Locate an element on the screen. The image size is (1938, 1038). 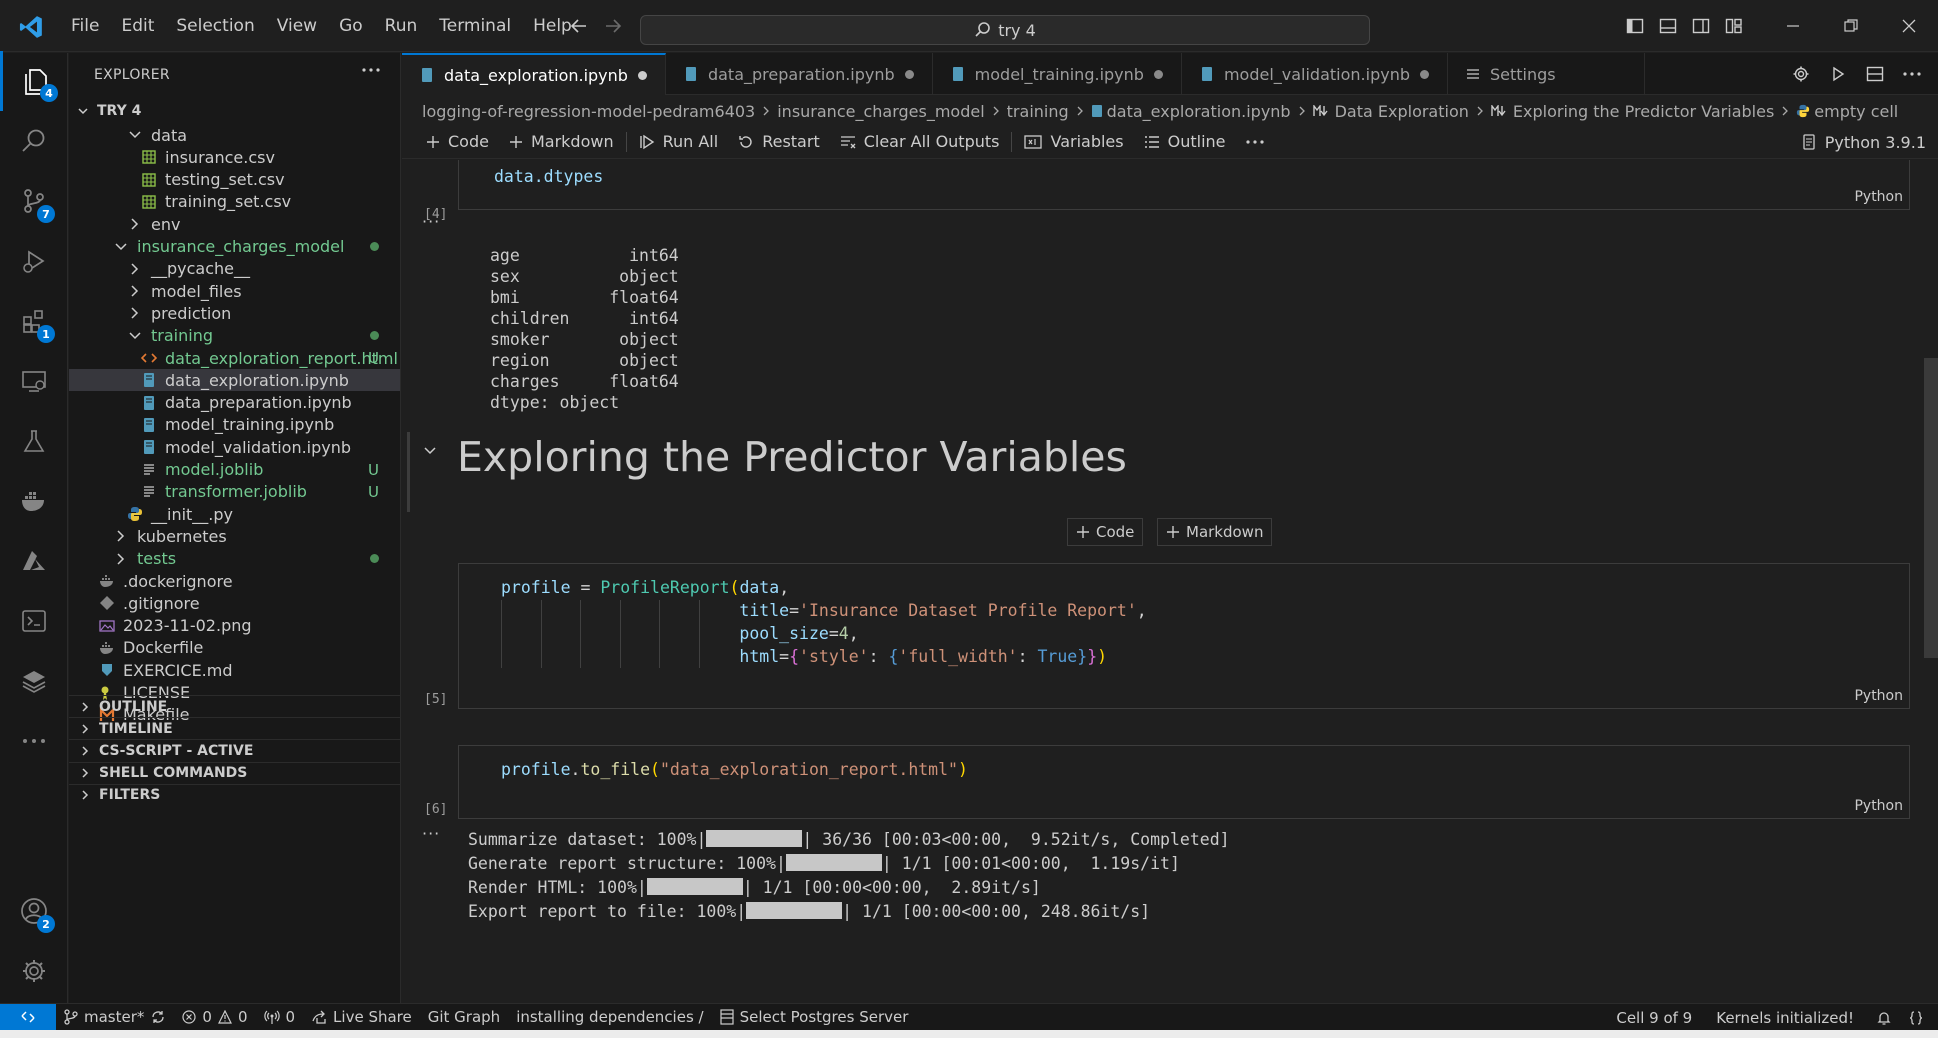
breadcrumb-item: logging-of-regression-model-pedram6403 is located at coordinates (588, 111).